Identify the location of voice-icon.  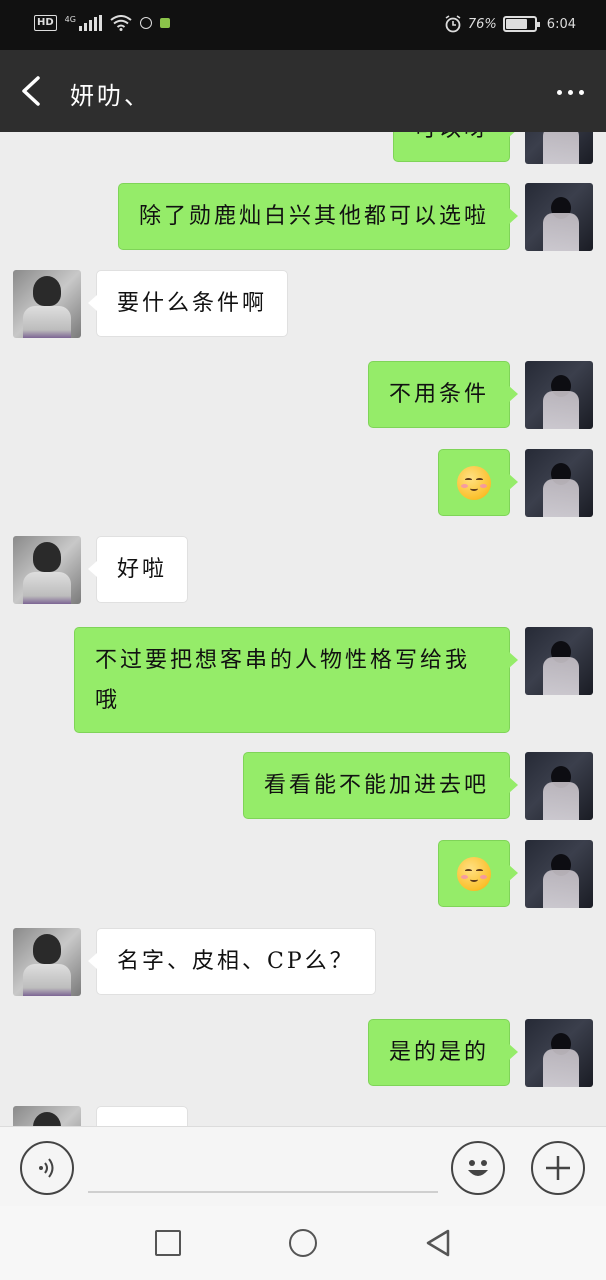
(46, 1168).